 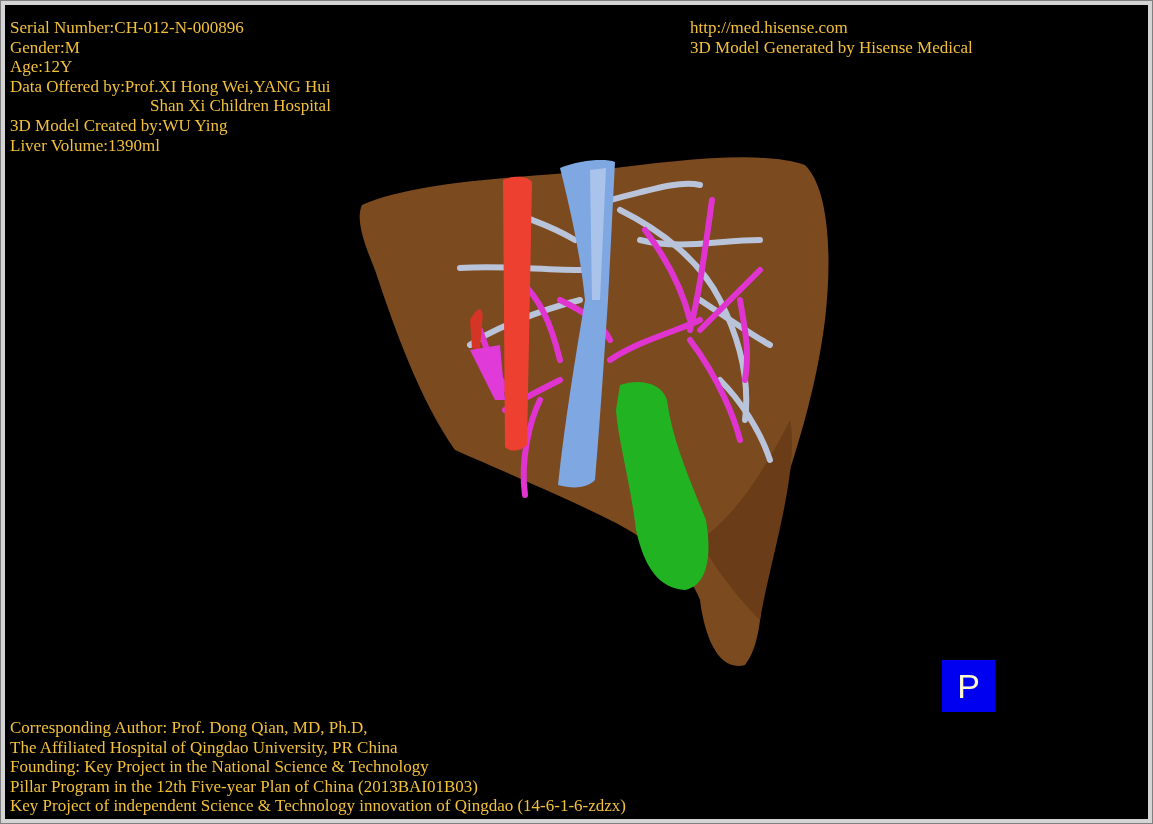 What do you see at coordinates (85, 145) in the screenshot?
I see `info-text: Liver Volume:1390ml` at bounding box center [85, 145].